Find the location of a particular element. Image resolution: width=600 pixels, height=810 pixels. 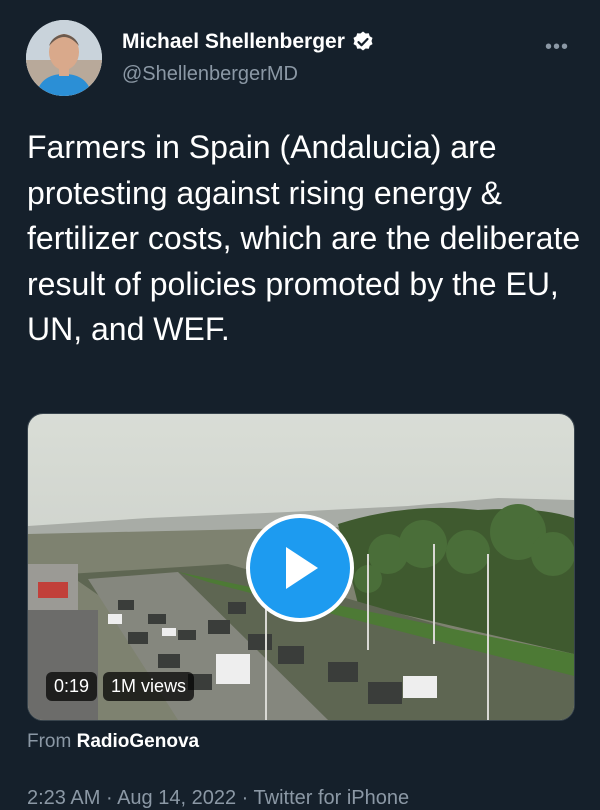

avatar is located at coordinates (64, 58).